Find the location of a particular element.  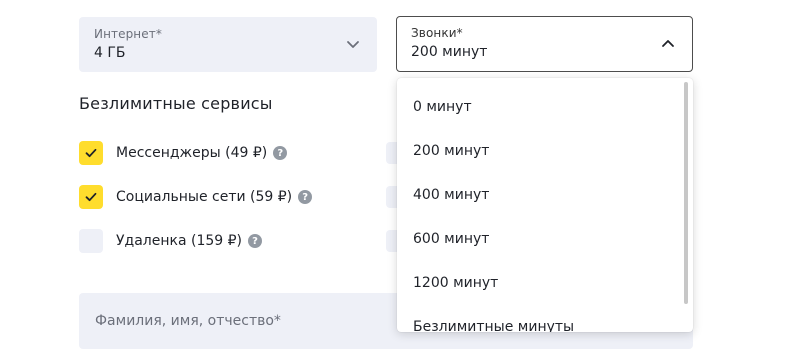

service-messengers: Мессенджеры (49 ₽) ? is located at coordinates (183, 153).